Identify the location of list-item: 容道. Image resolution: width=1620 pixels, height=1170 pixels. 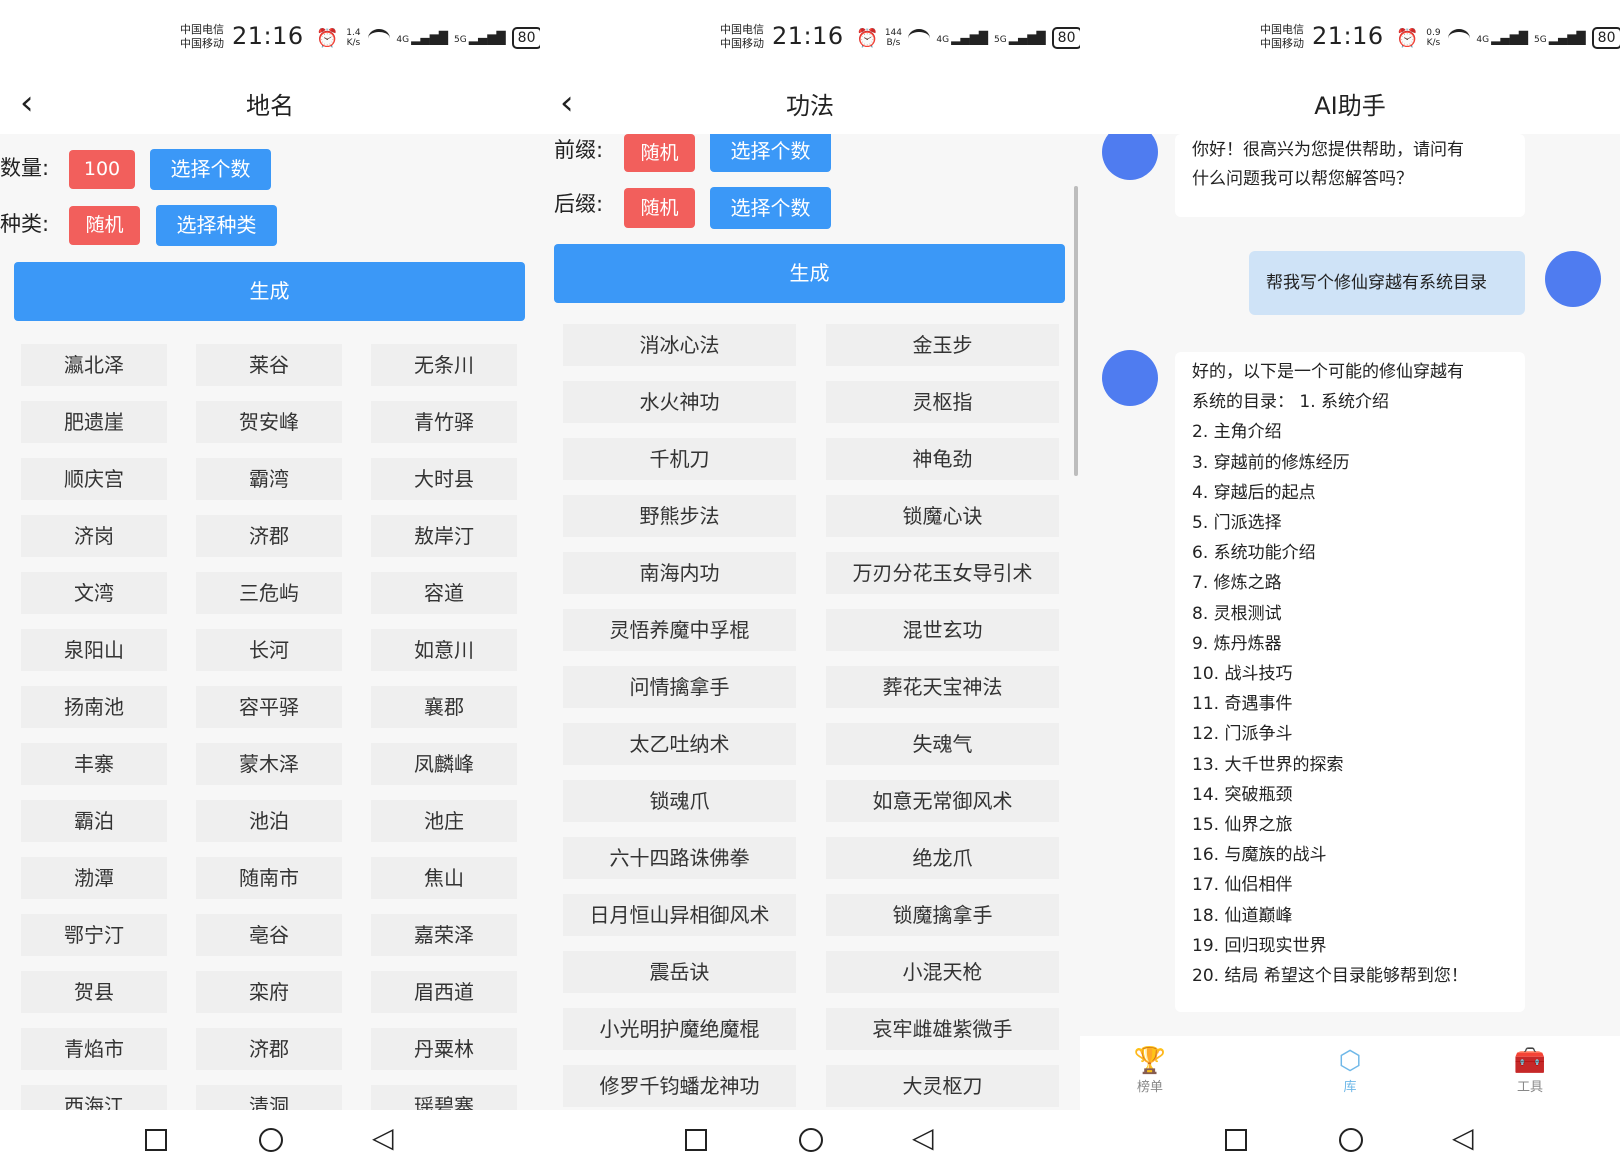
(444, 593).